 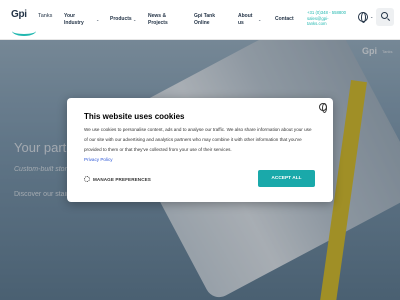 I want to click on language-globe-icon, so click(x=323, y=108).